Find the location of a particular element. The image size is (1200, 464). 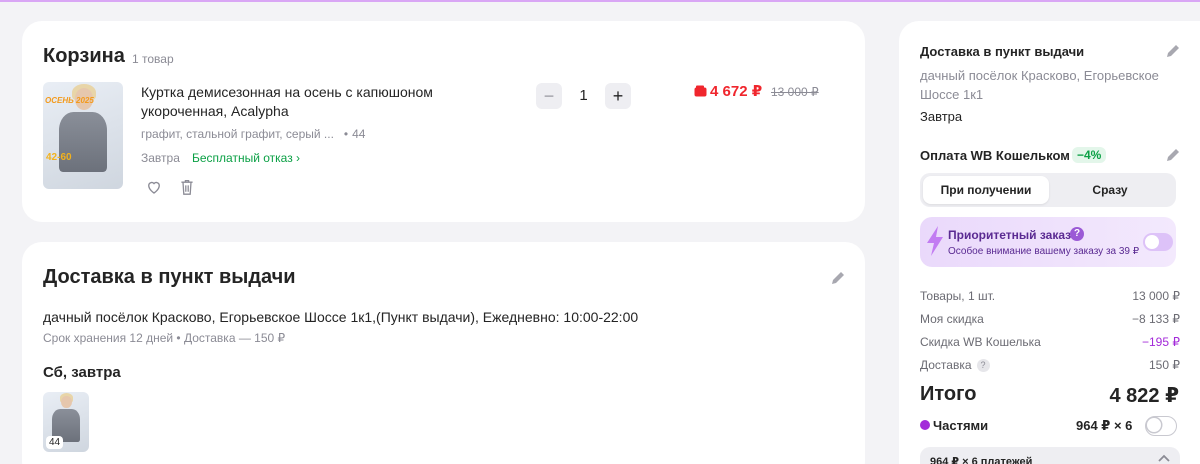

old-price: 13 000 ₽ is located at coordinates (795, 92).